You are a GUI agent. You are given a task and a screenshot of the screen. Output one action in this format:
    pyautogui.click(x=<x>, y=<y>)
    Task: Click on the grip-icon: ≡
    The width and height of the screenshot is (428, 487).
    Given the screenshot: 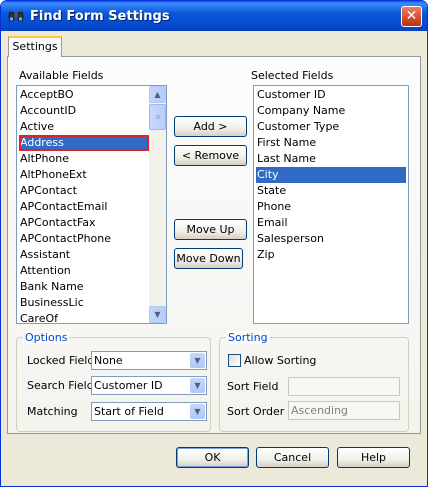 What is the action you would take?
    pyautogui.click(x=158, y=117)
    